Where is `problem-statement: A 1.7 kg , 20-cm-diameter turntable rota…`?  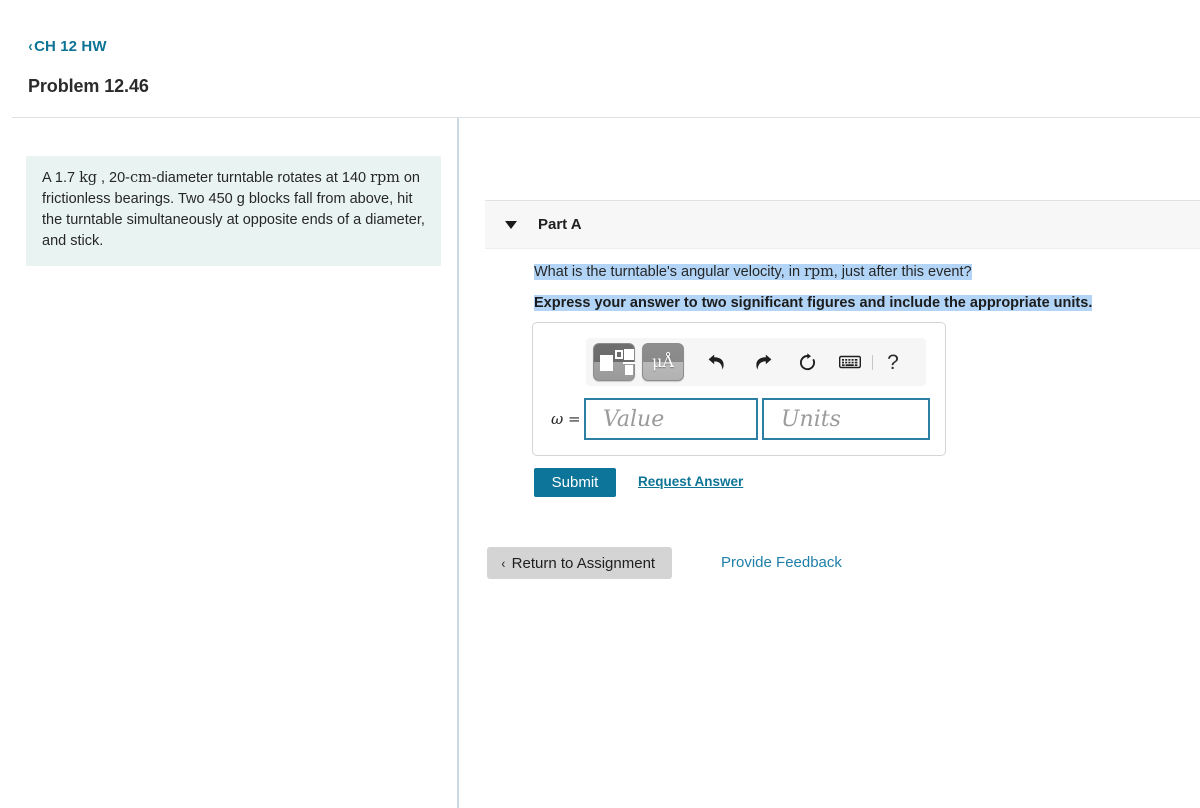
problem-statement: A 1.7 kg , 20-cm-diameter turntable rota… is located at coordinates (233, 211).